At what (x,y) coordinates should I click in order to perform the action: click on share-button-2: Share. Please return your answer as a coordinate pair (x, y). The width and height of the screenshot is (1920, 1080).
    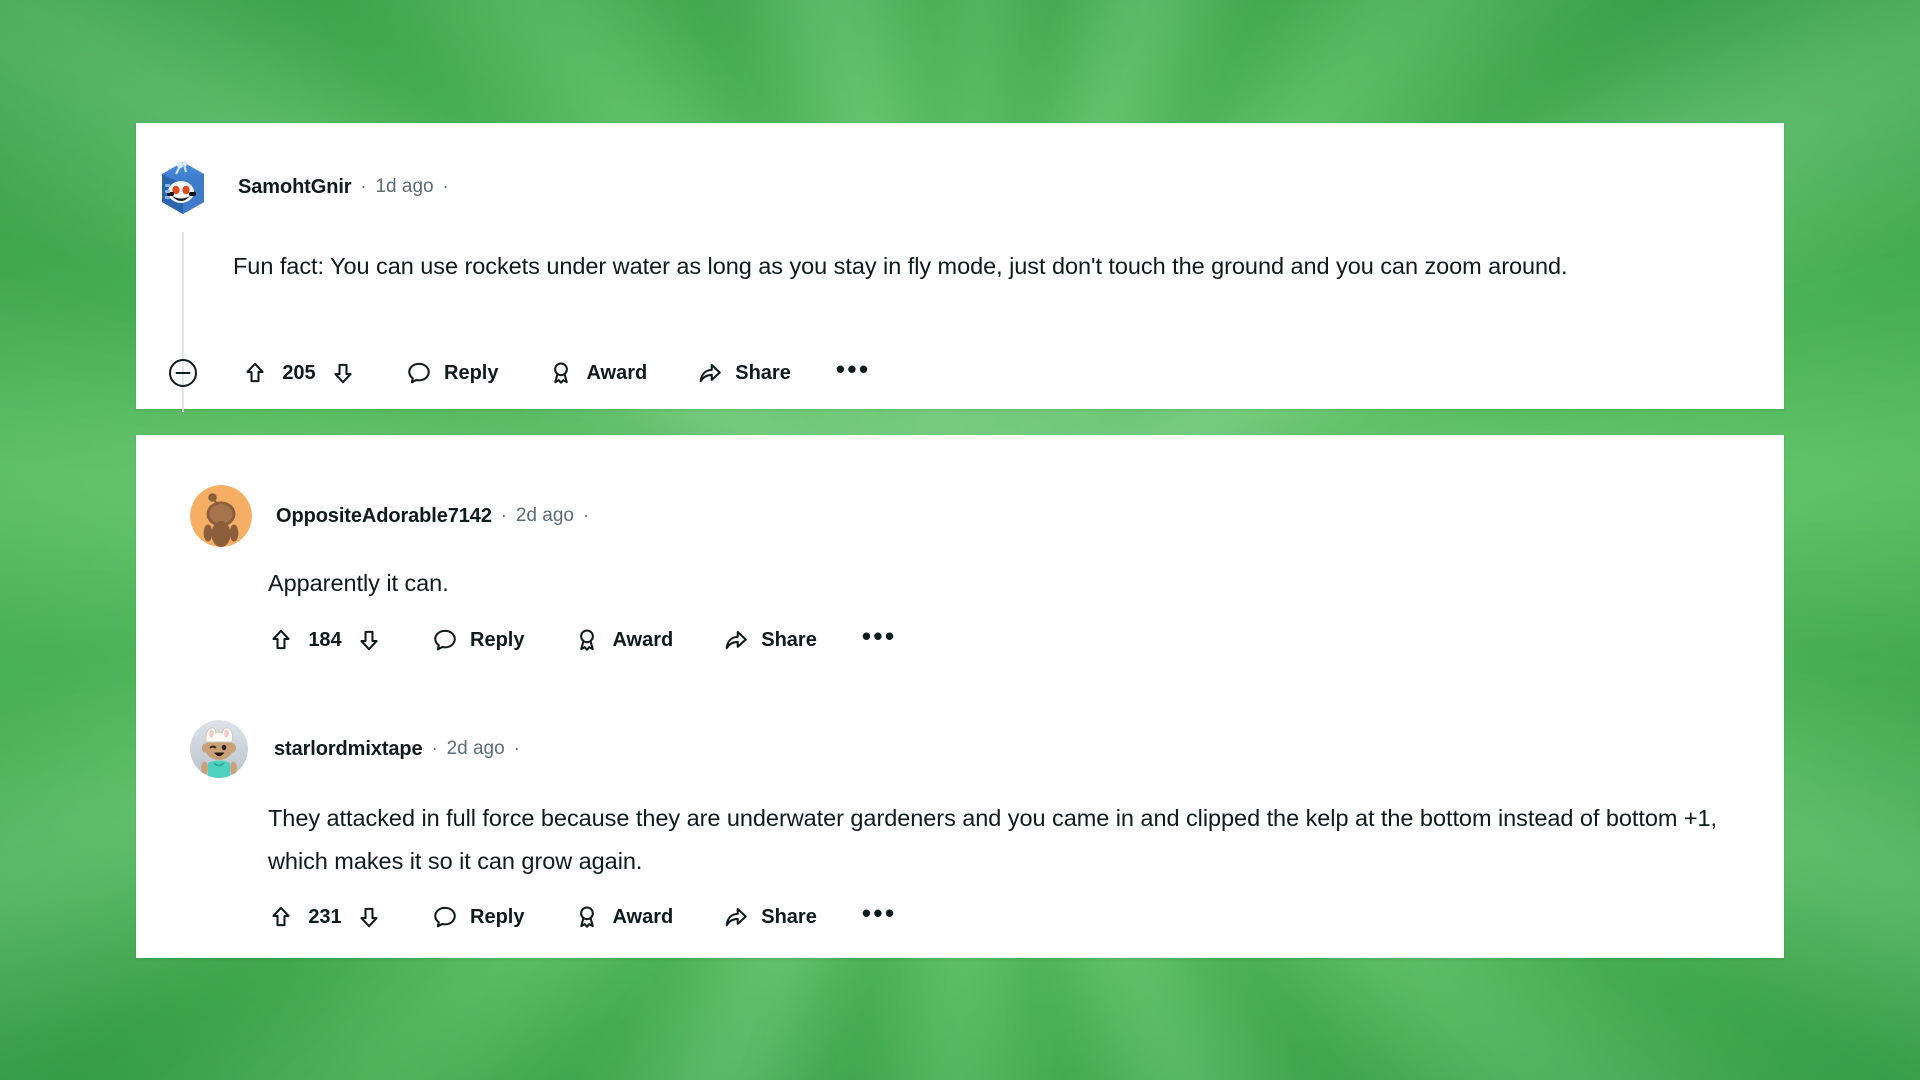
    Looking at the image, I should click on (770, 640).